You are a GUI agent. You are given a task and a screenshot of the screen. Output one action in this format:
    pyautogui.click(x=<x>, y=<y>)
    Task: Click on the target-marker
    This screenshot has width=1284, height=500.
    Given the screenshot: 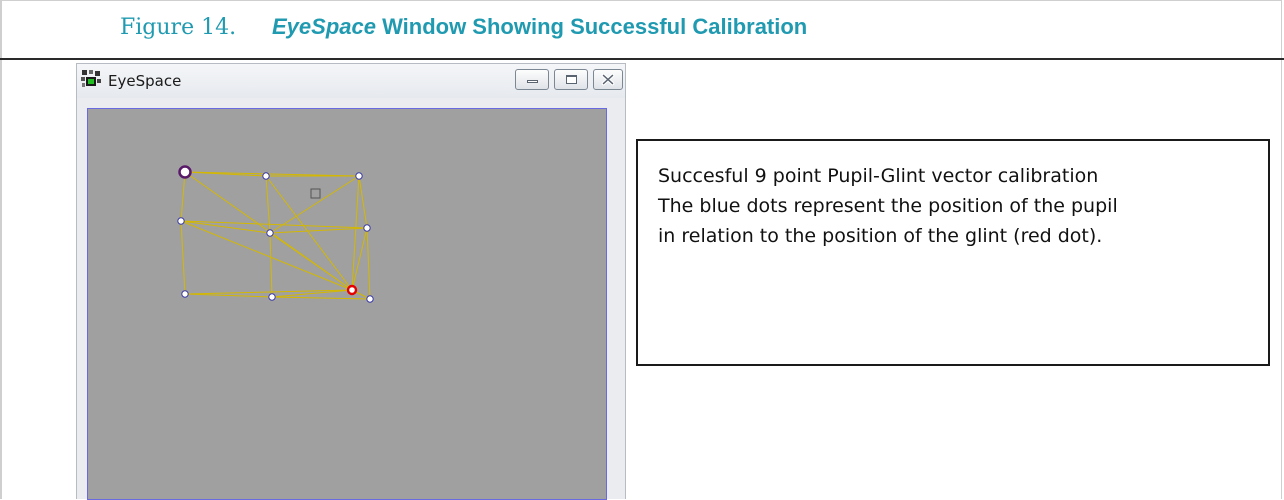 What is the action you would take?
    pyautogui.click(x=315, y=193)
    